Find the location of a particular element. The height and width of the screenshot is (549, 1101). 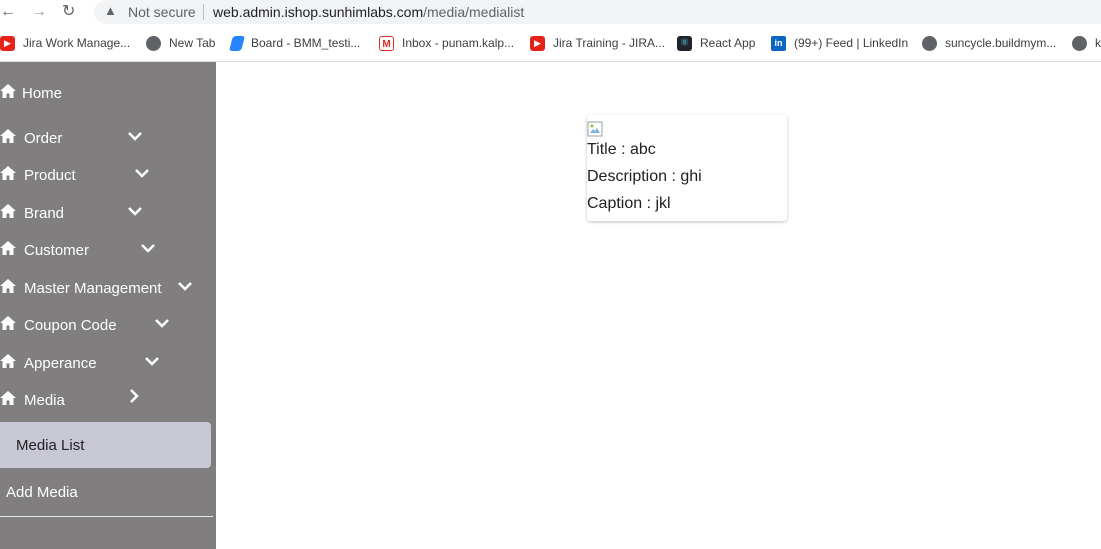

bookmark-item: New Tab is located at coordinates (180, 43).